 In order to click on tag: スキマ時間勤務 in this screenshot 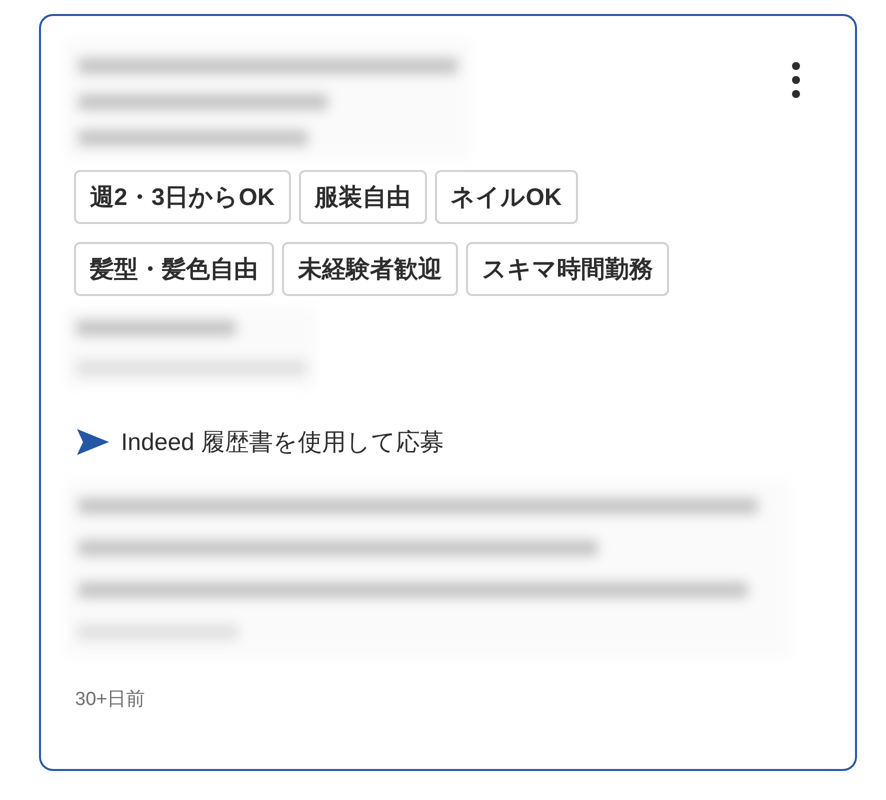, I will do `click(567, 269)`.